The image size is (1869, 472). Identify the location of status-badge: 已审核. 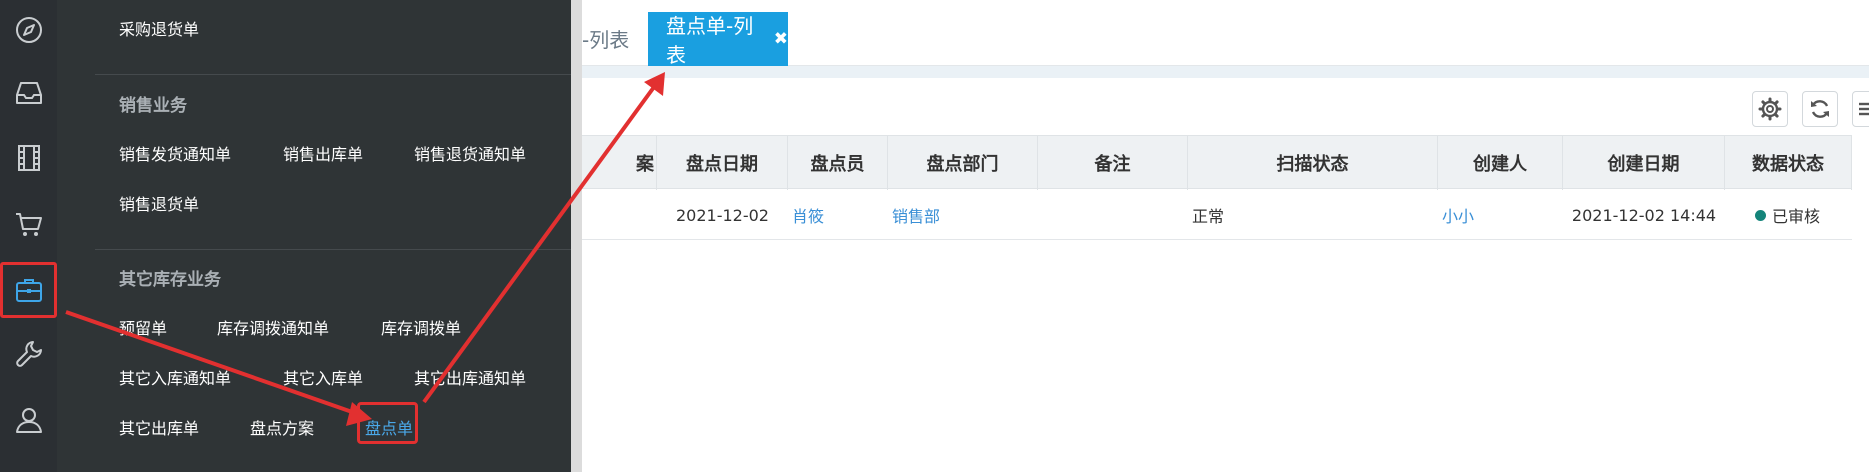
(1796, 216).